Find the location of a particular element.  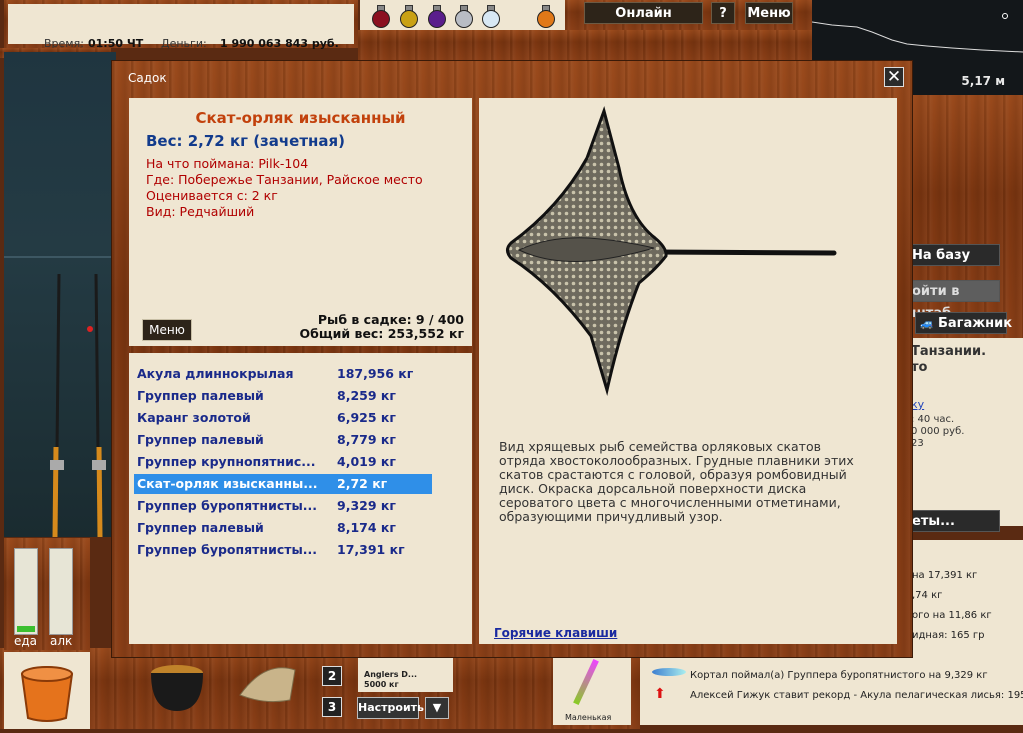

catch-location: Где: Побережье Танзании, Райское место is located at coordinates (284, 179).